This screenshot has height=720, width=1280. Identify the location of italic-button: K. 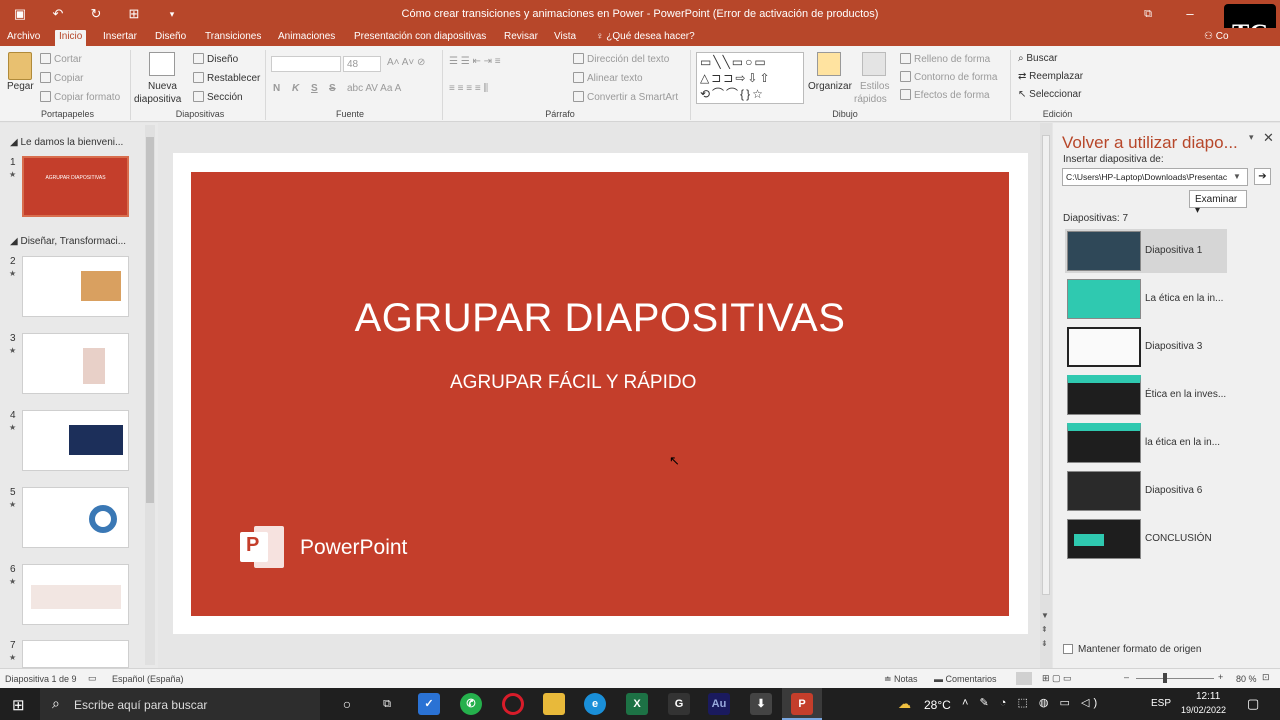
(295, 88).